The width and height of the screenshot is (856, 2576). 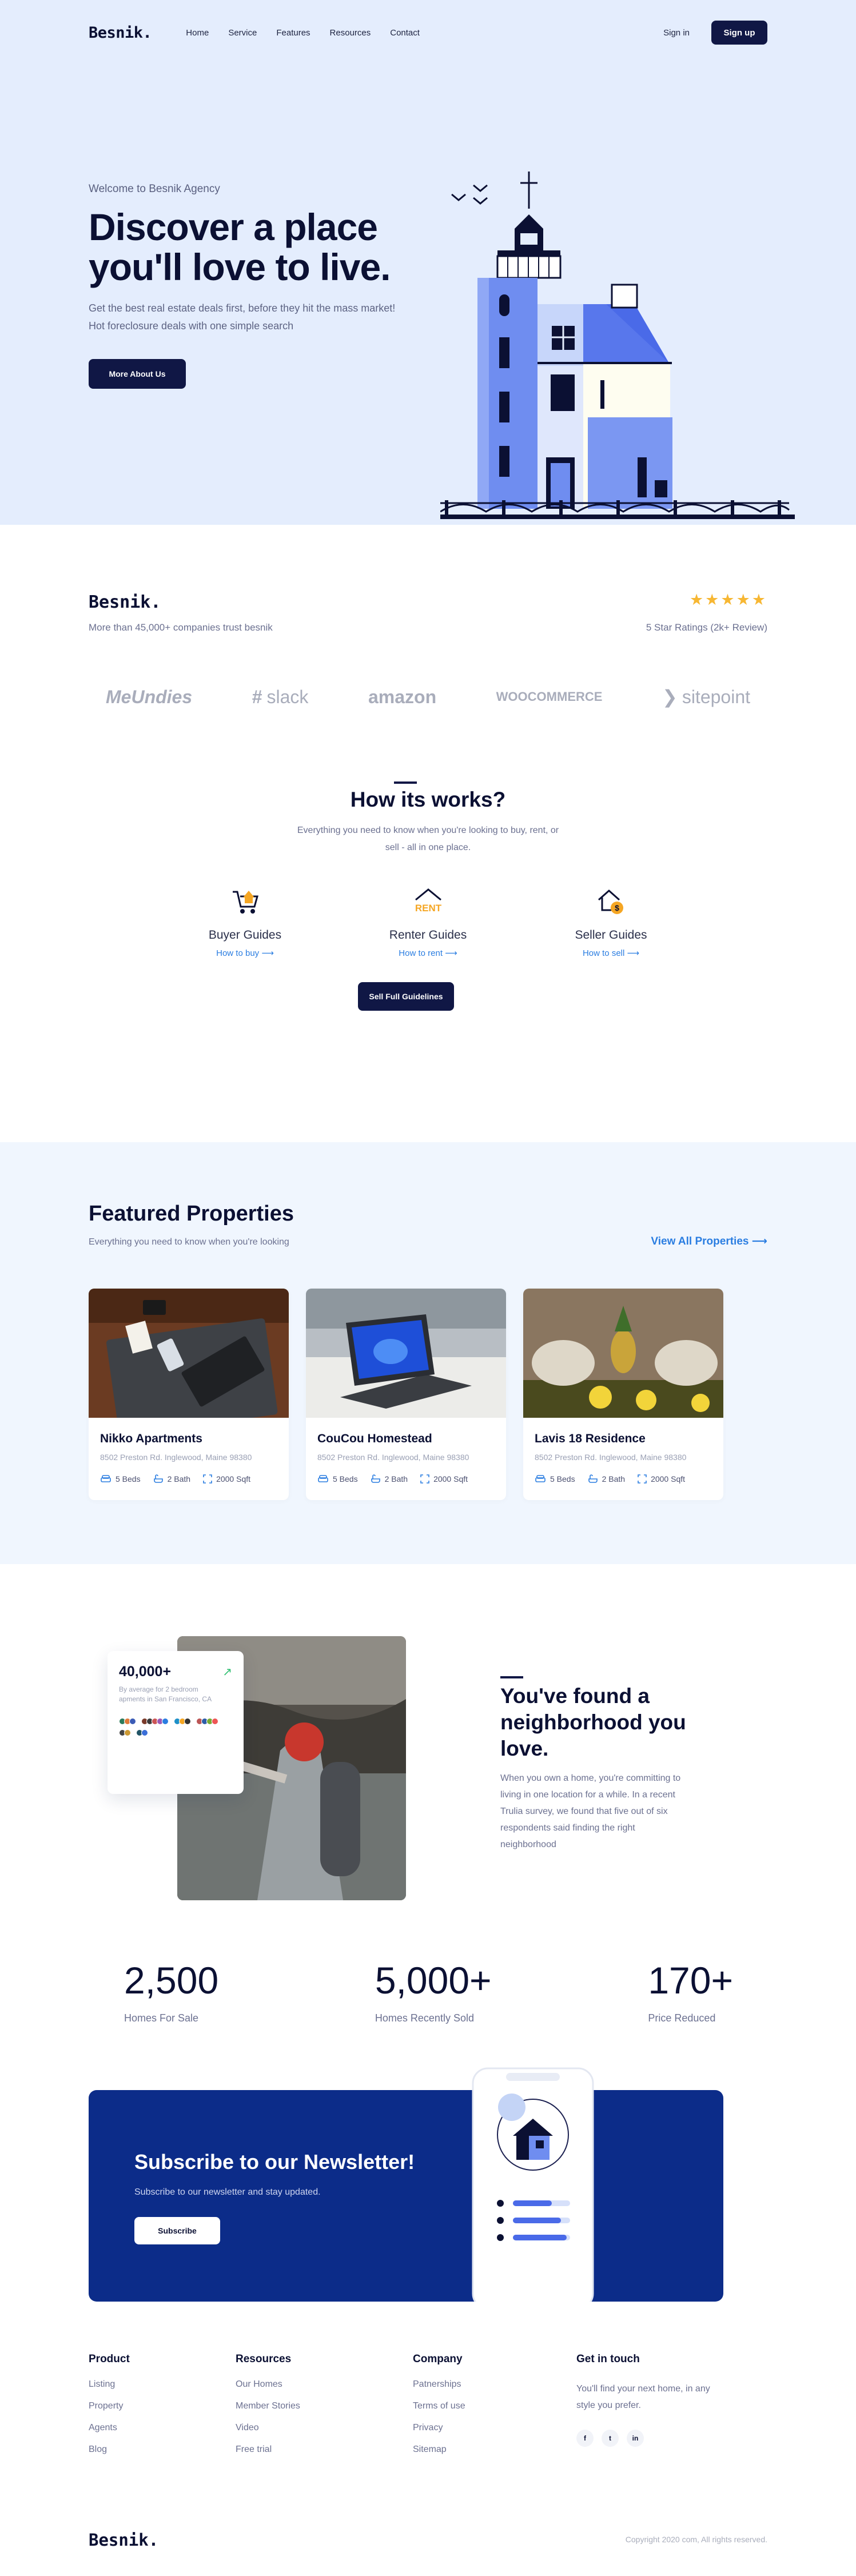 I want to click on footer-col-product: Product Listing Property Agents Blog, so click(x=110, y=2410).